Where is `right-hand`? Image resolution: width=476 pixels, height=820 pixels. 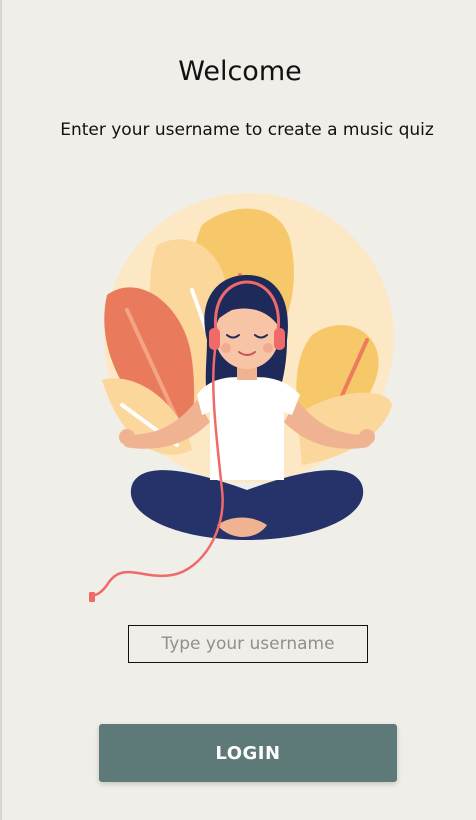 right-hand is located at coordinates (367, 437).